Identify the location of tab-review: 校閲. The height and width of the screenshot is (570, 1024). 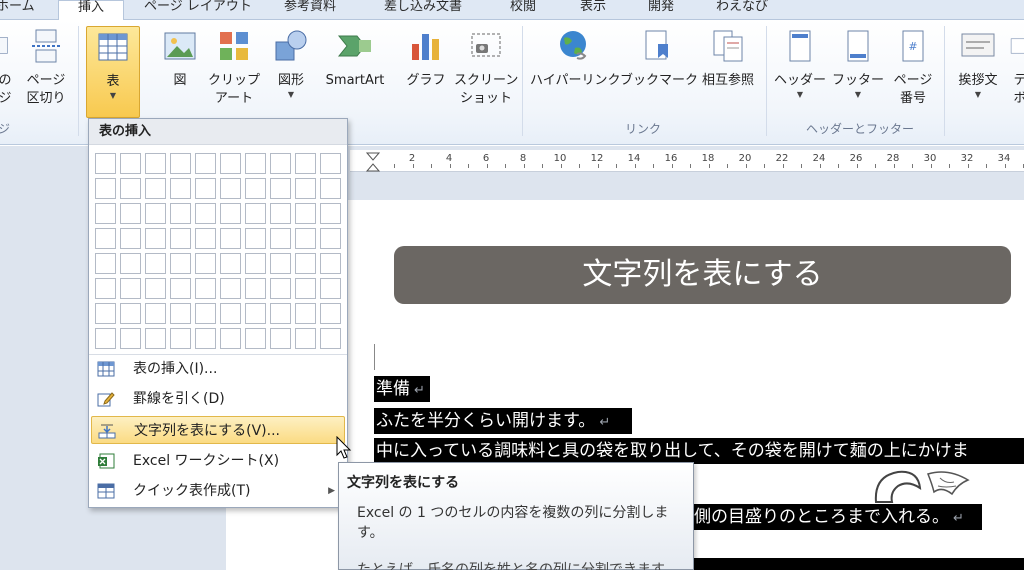
(530, 10).